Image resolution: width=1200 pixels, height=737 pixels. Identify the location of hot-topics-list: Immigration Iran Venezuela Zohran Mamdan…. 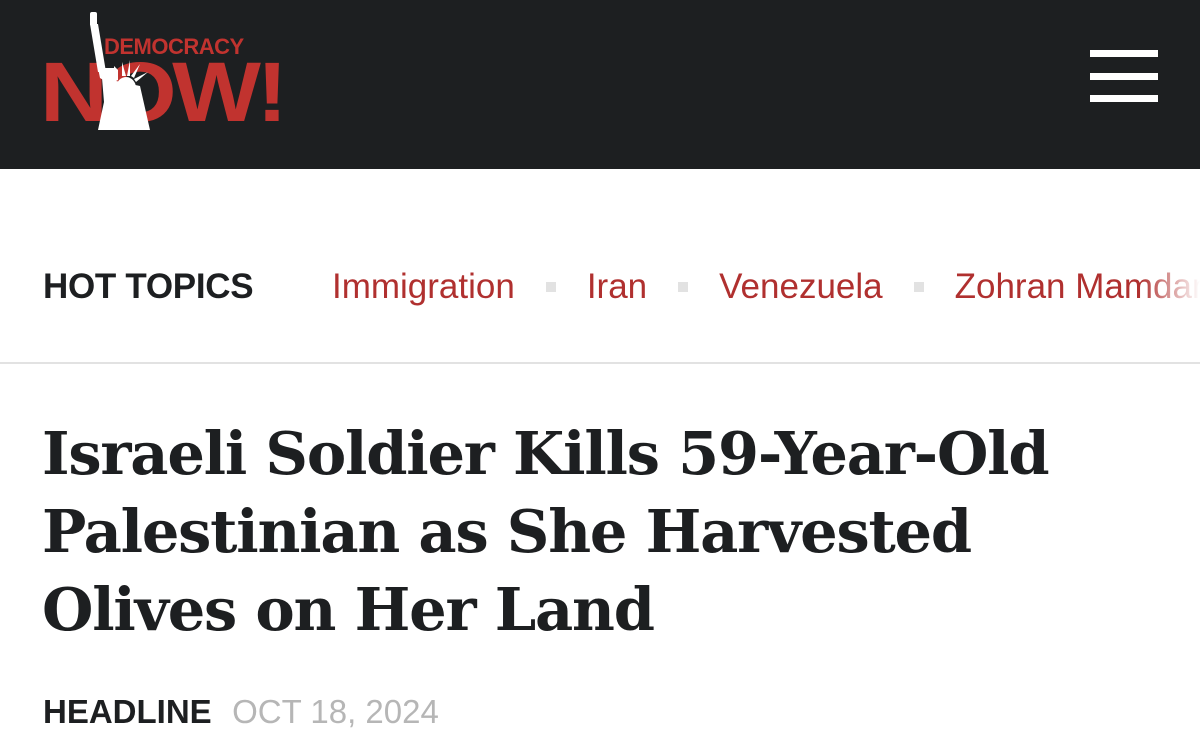
(766, 287).